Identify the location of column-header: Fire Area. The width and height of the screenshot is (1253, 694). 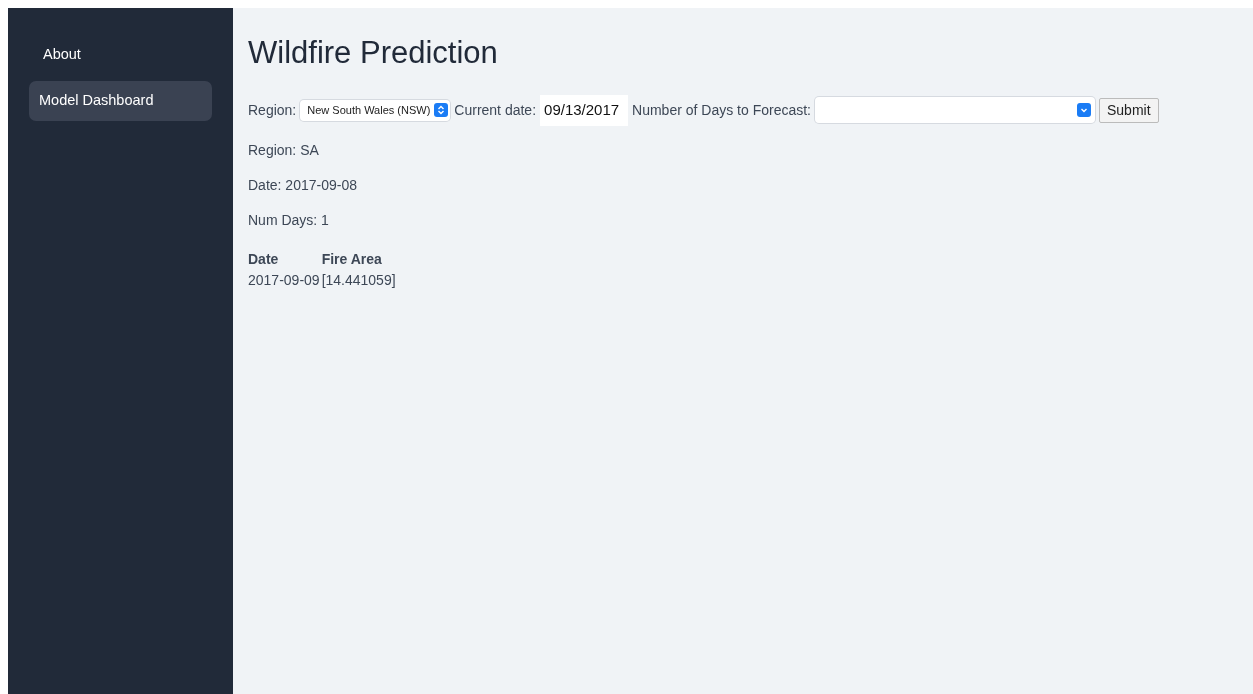
(352, 259).